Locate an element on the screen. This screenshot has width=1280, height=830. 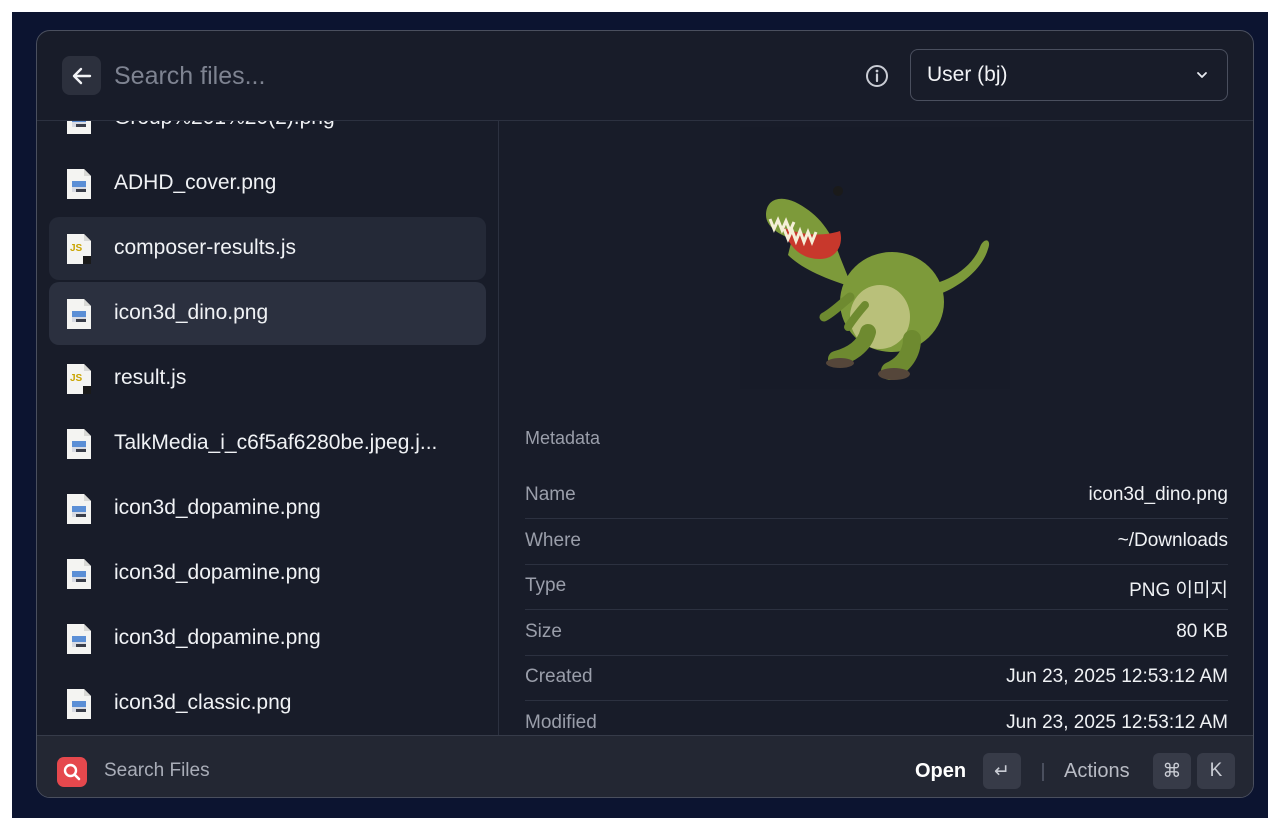
info-icon is located at coordinates (877, 76).